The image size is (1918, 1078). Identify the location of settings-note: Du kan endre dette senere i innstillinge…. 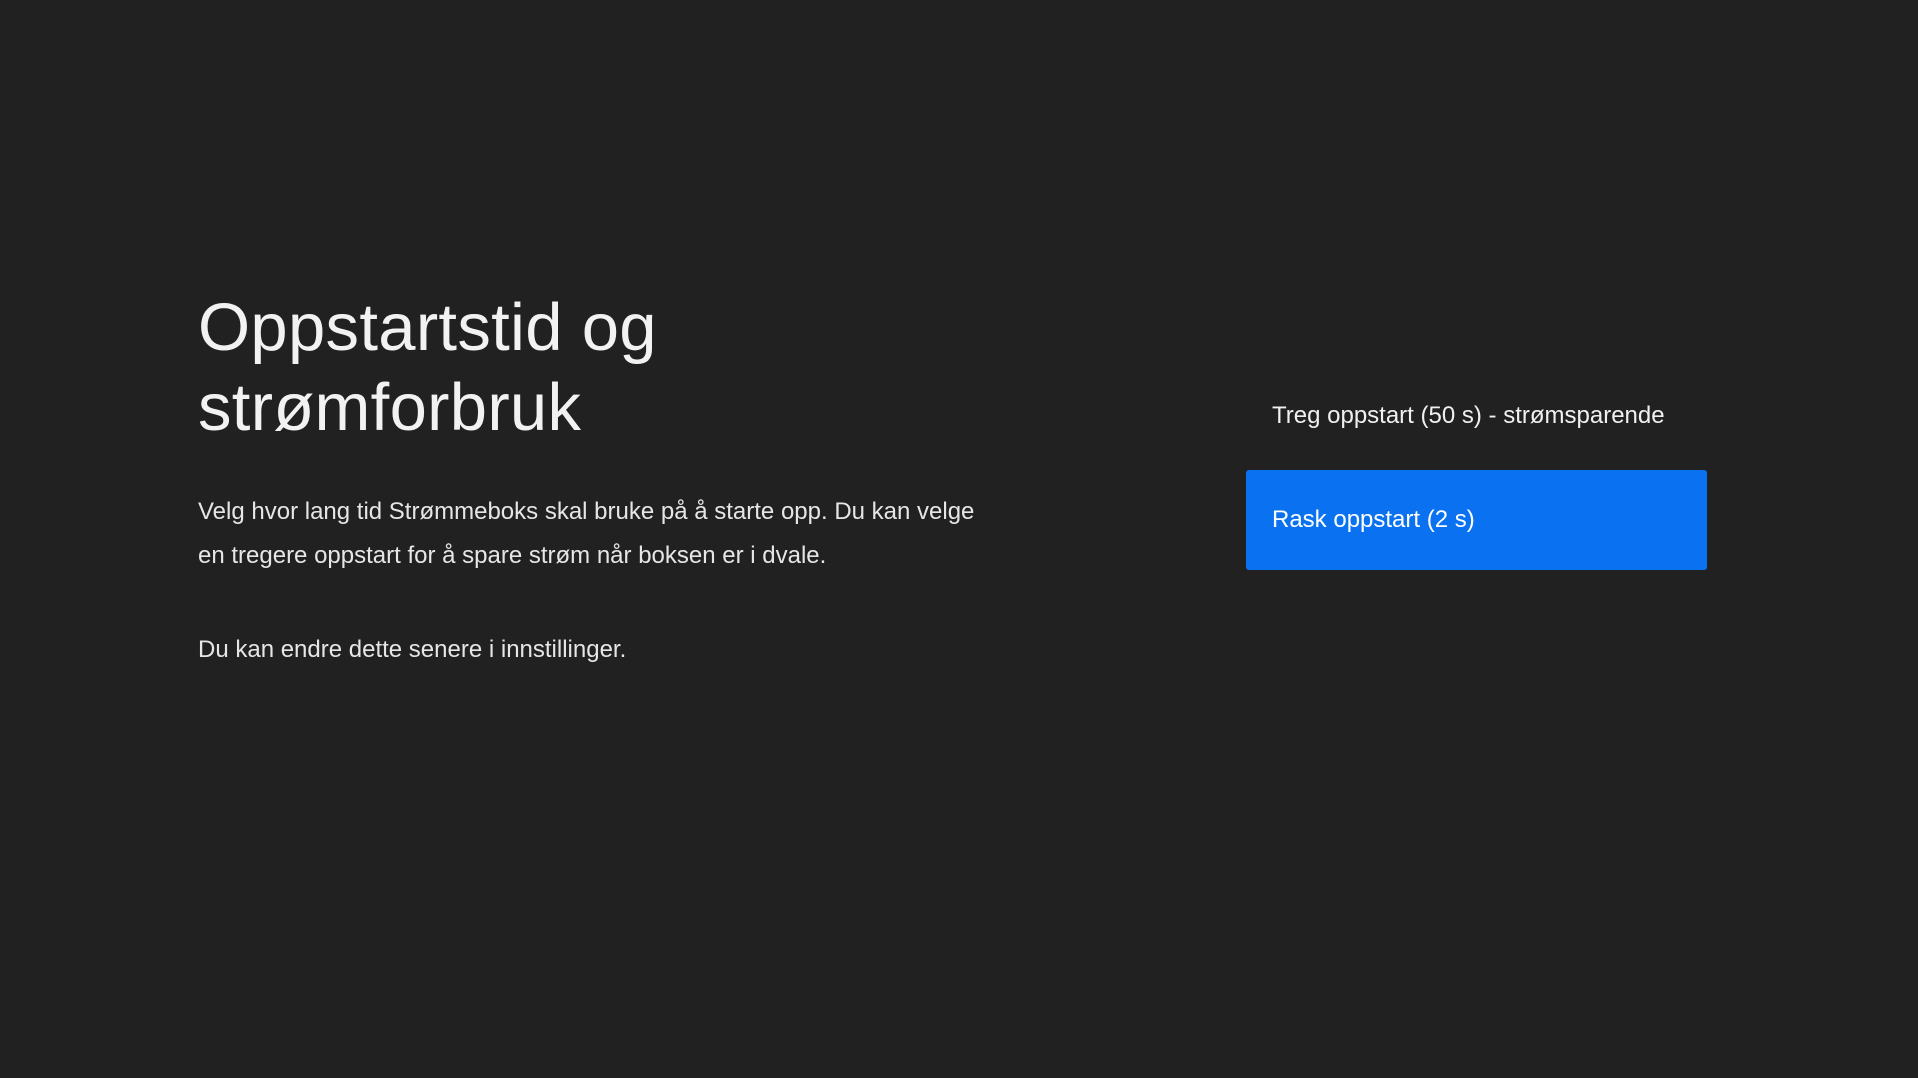
(412, 649).